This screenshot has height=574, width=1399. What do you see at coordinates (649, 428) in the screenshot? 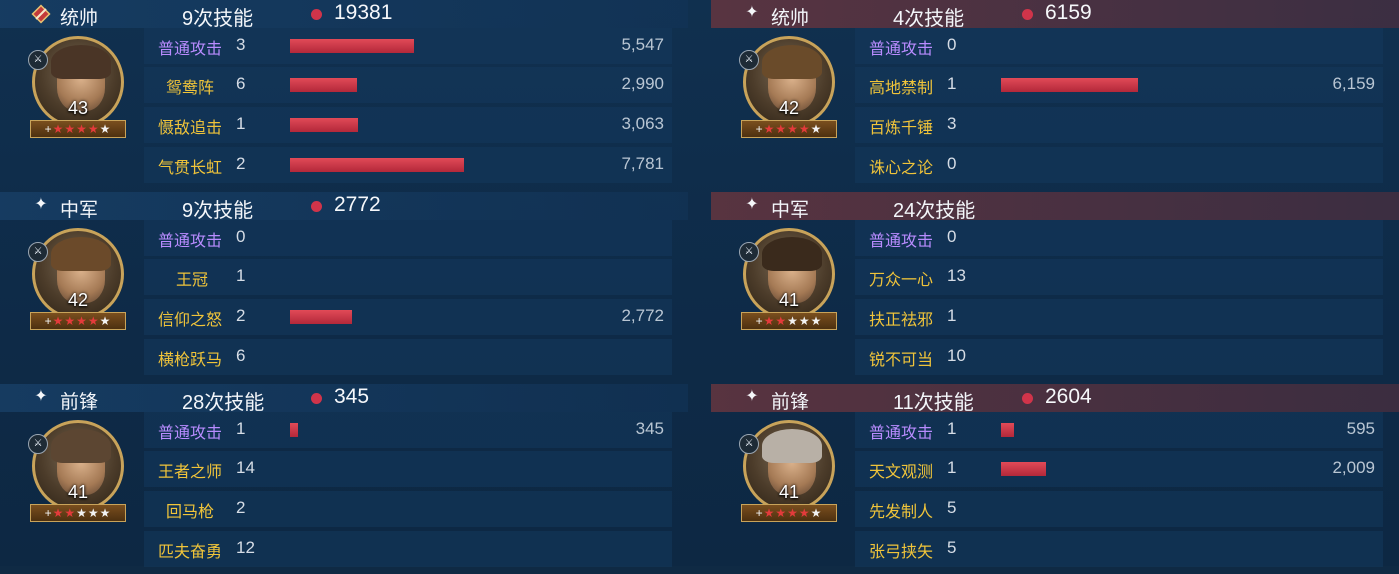
I see `skill-damage: 345` at bounding box center [649, 428].